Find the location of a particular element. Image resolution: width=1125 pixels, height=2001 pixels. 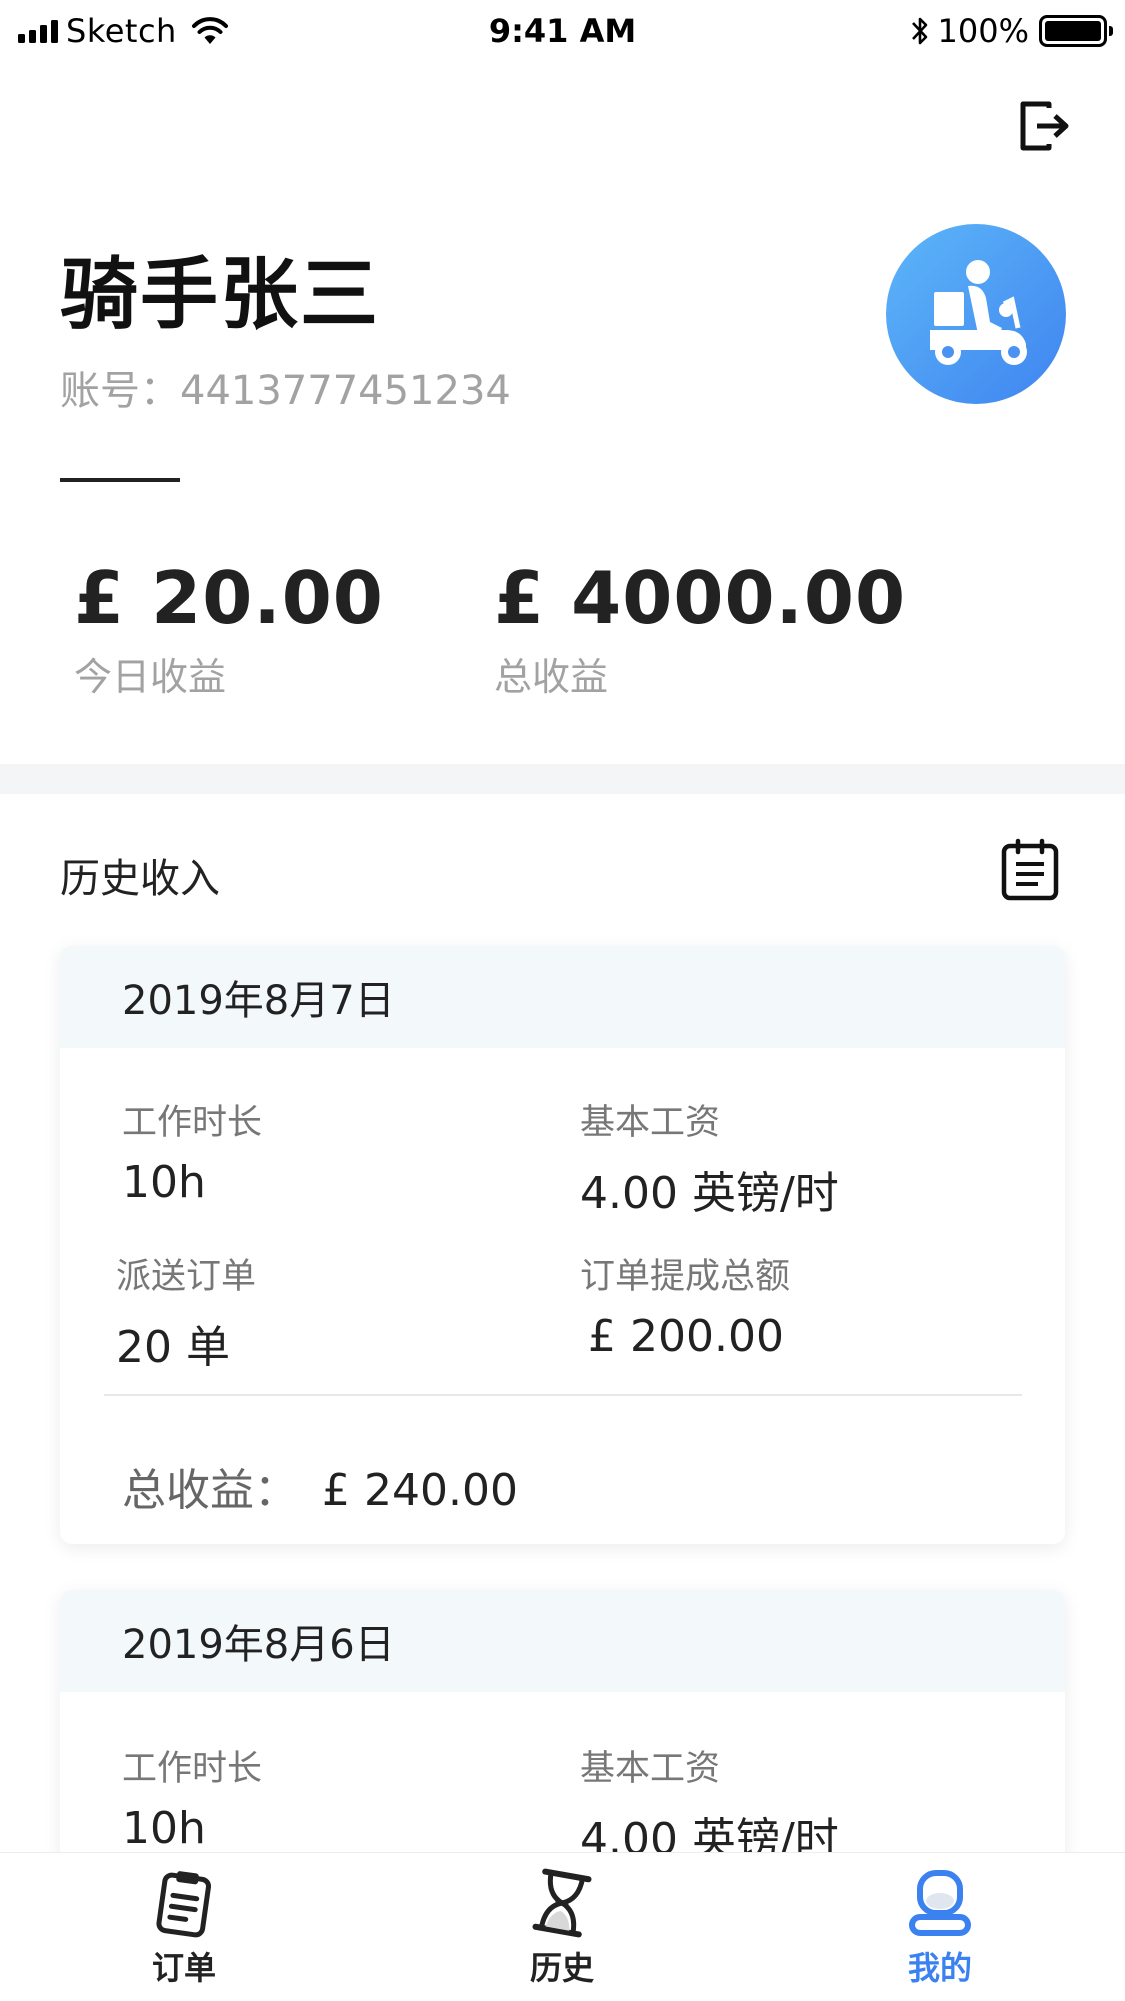

tab-history: 历史 is located at coordinates (562, 1928).